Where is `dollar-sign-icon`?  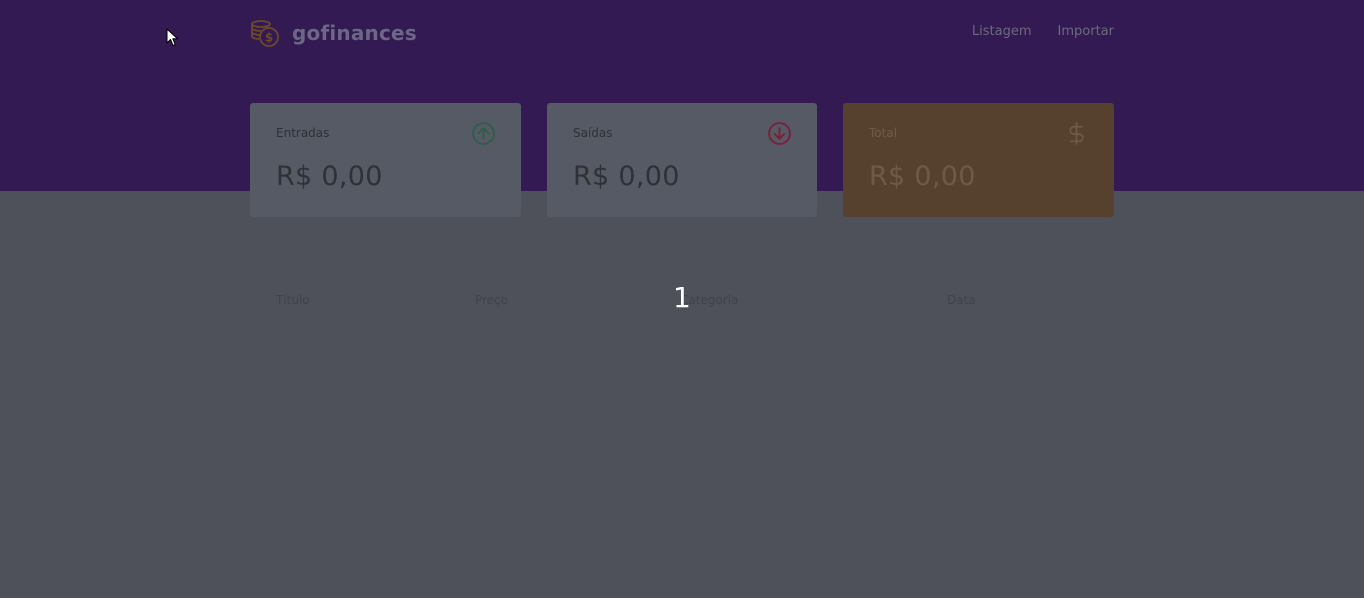
dollar-sign-icon is located at coordinates (1076, 133).